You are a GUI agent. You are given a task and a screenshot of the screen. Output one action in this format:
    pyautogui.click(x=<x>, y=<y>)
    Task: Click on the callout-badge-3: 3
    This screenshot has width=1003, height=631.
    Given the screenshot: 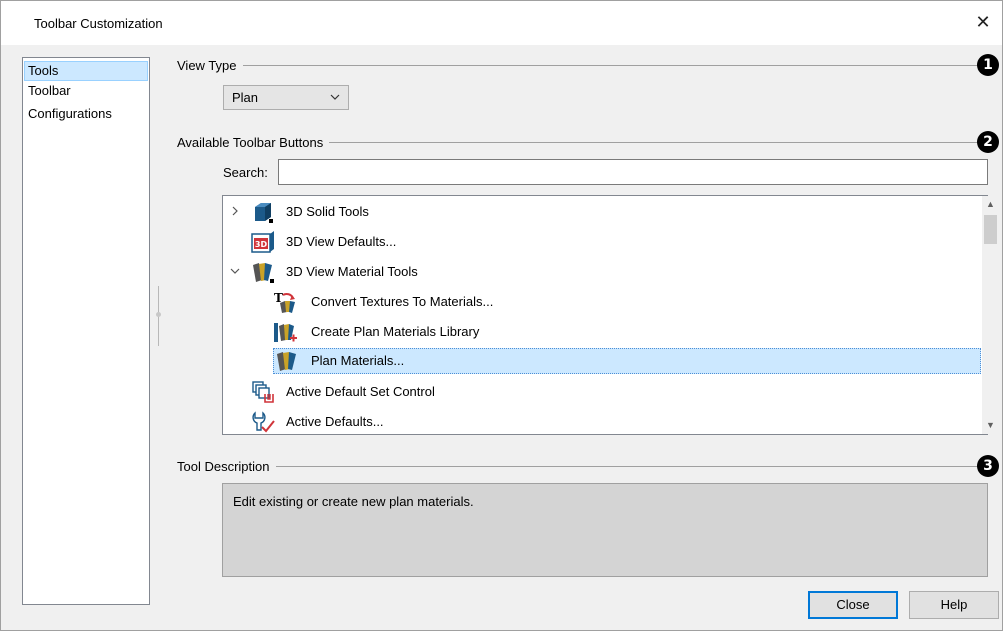 What is the action you would take?
    pyautogui.click(x=988, y=466)
    